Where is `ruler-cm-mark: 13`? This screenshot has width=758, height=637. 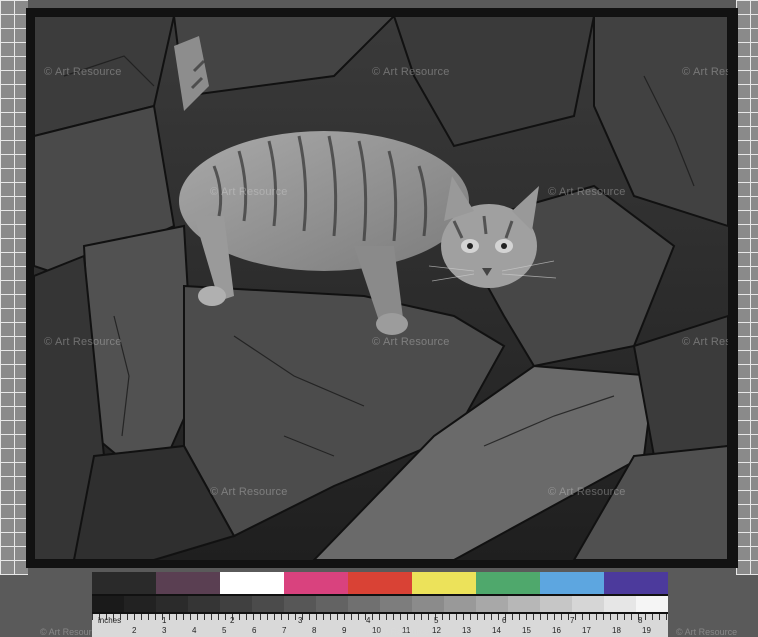 ruler-cm-mark: 13 is located at coordinates (466, 630).